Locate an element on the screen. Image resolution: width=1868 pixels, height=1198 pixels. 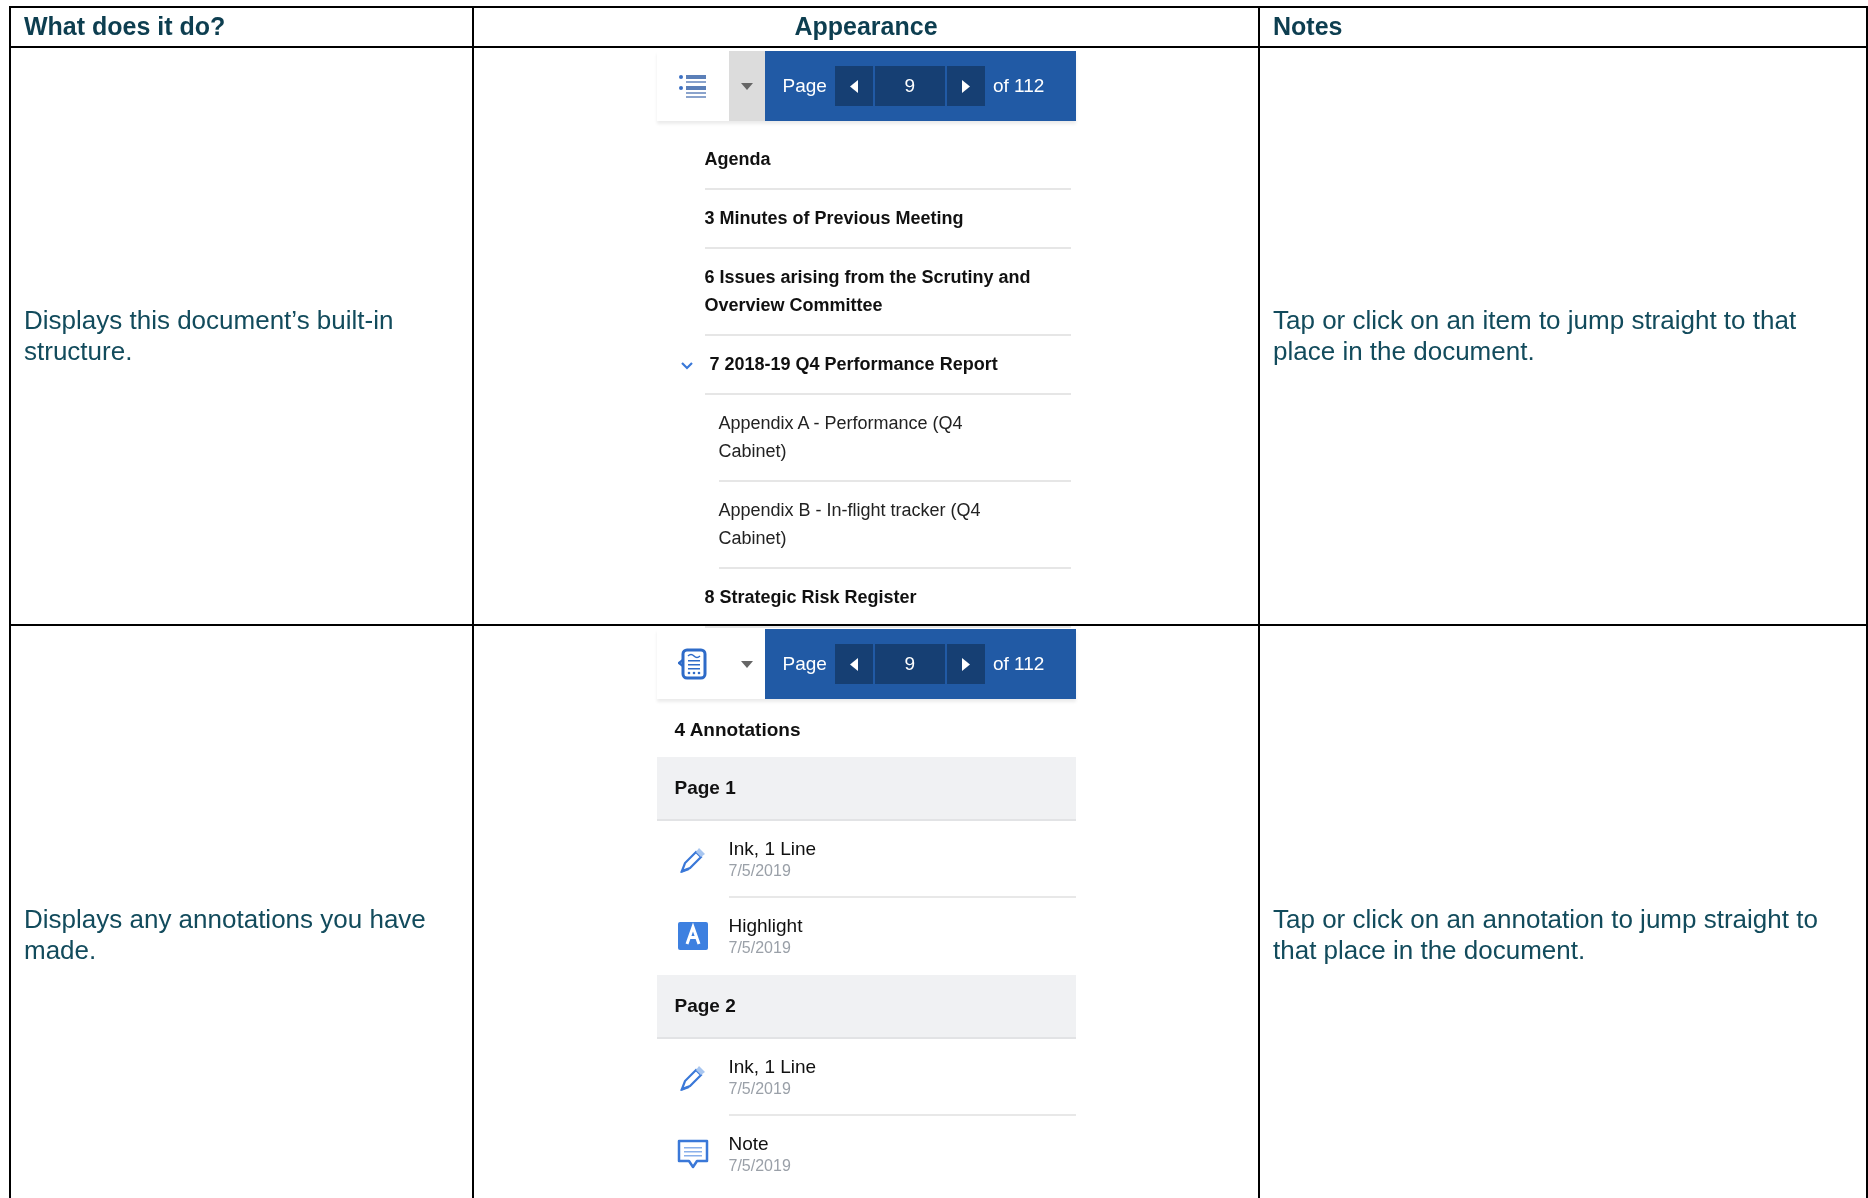
outline-subitem: Appendix B - In-flight tracker (Q4 Cabinet) is located at coordinates (894, 525).